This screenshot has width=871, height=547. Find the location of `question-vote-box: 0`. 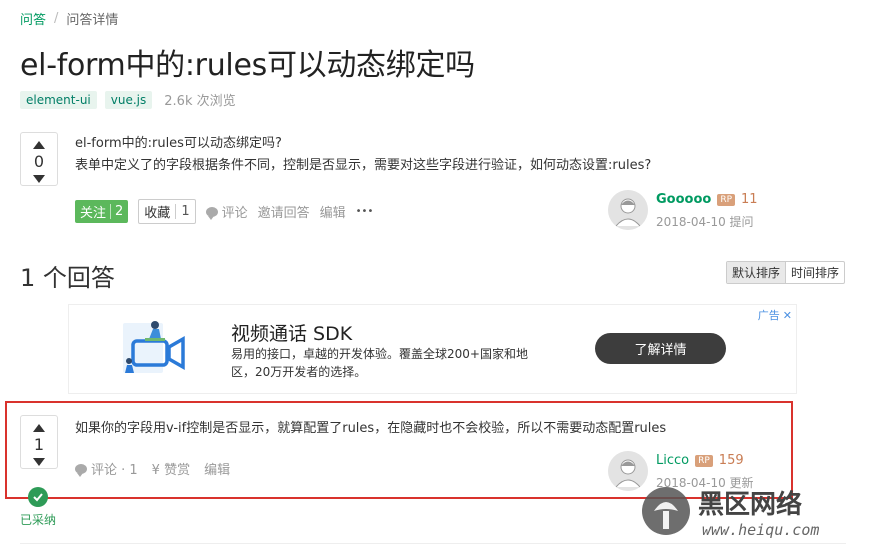

question-vote-box: 0 is located at coordinates (39, 159).